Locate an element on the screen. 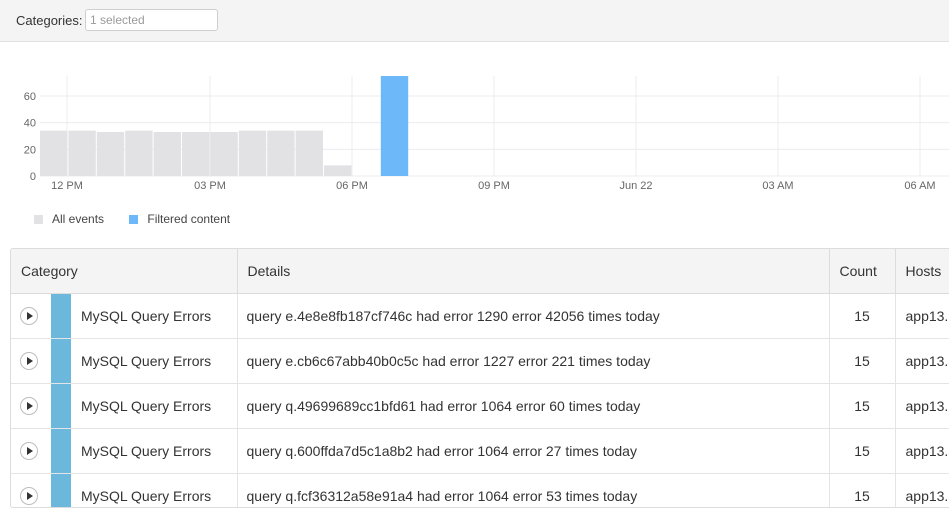  y-axis-ticks: 0 20 40 60 is located at coordinates (30, 137).